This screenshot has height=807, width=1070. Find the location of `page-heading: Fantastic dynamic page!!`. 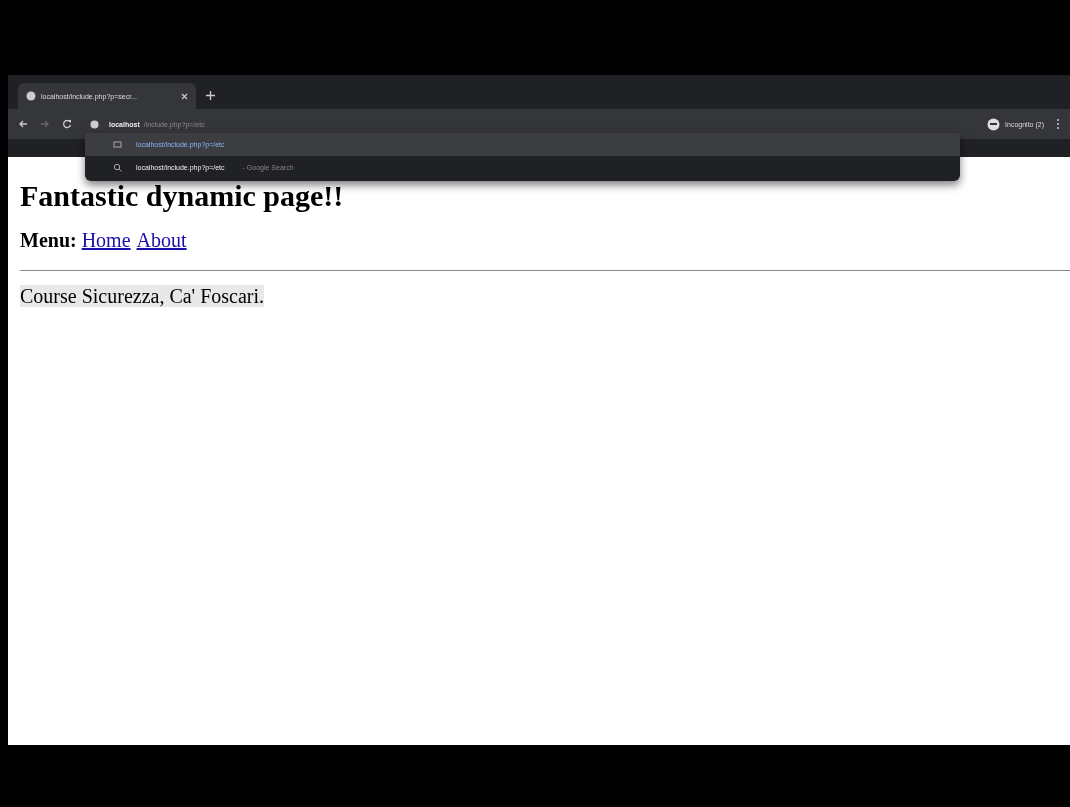

page-heading: Fantastic dynamic page!! is located at coordinates (182, 196).